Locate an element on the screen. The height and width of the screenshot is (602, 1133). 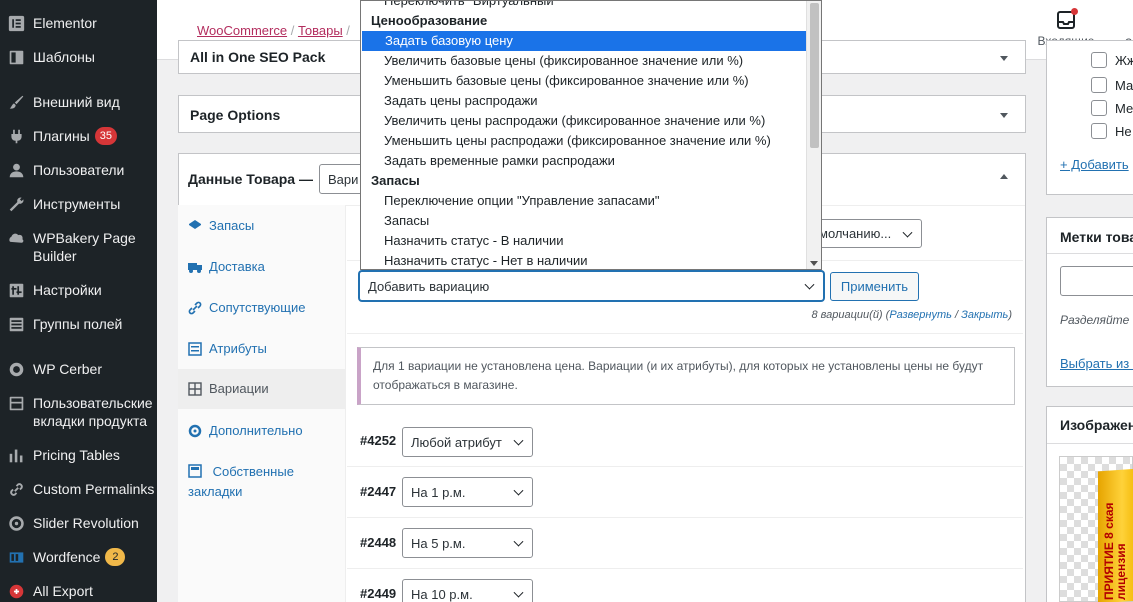
variation-row: #2449 На 10 р.м. is located at coordinates (685, 585).